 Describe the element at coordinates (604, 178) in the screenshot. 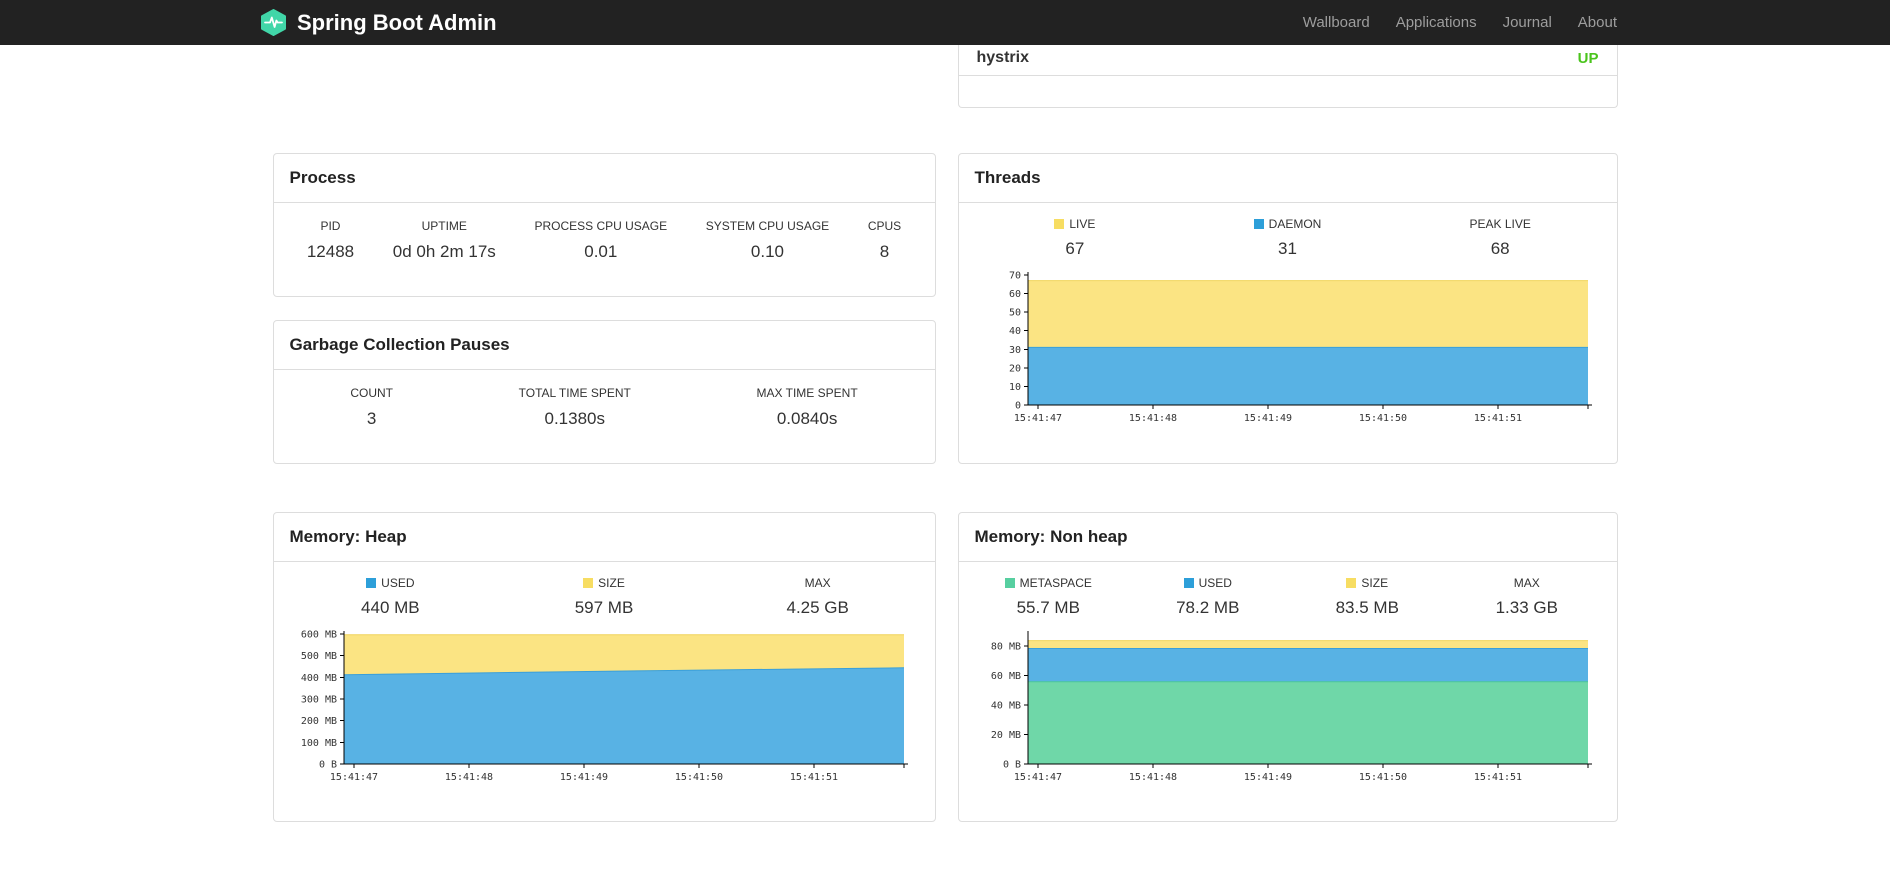

I see `process-panel-title: Process` at that location.